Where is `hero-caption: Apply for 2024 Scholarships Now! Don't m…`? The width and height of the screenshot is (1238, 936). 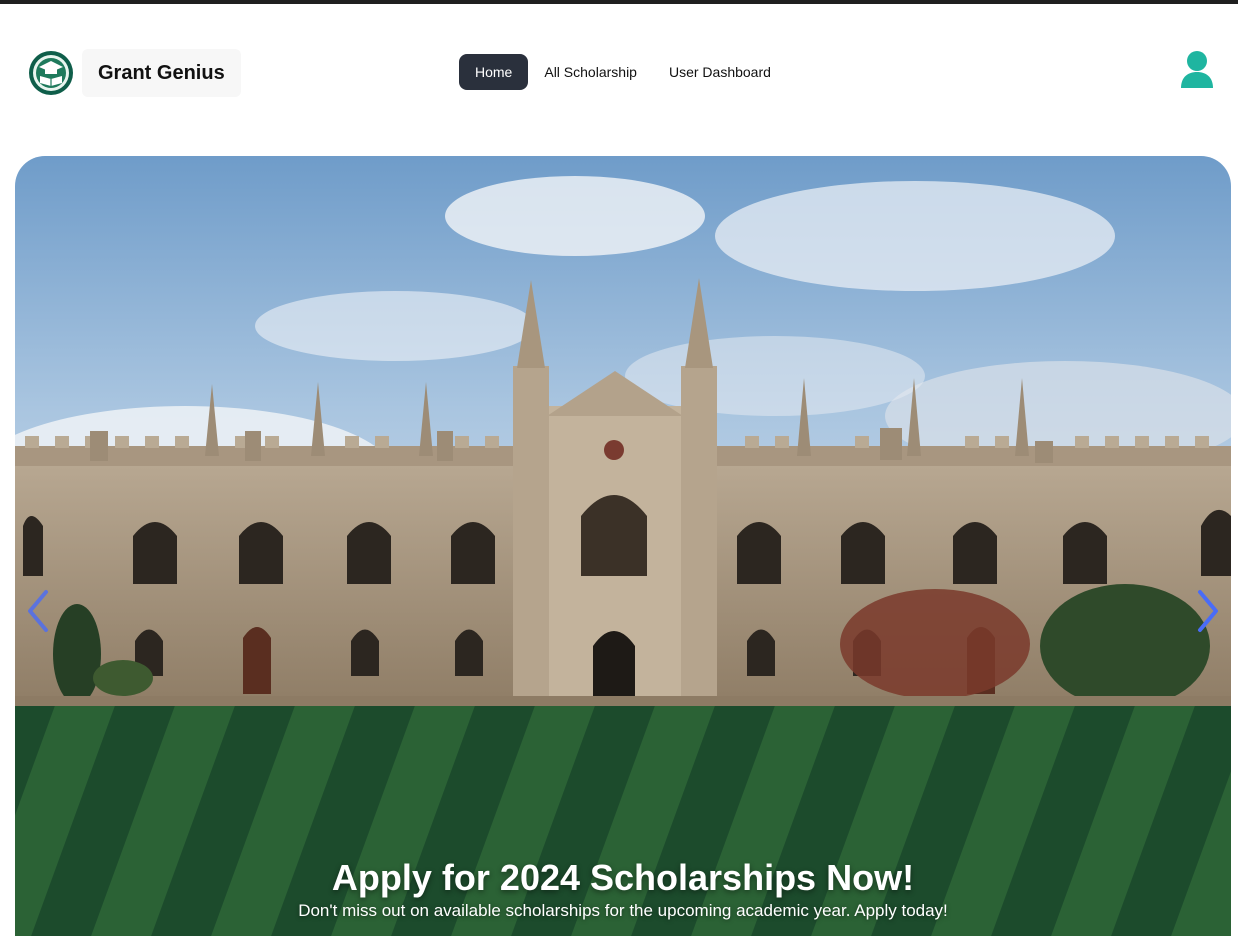 hero-caption: Apply for 2024 Scholarships Now! Don't m… is located at coordinates (623, 889).